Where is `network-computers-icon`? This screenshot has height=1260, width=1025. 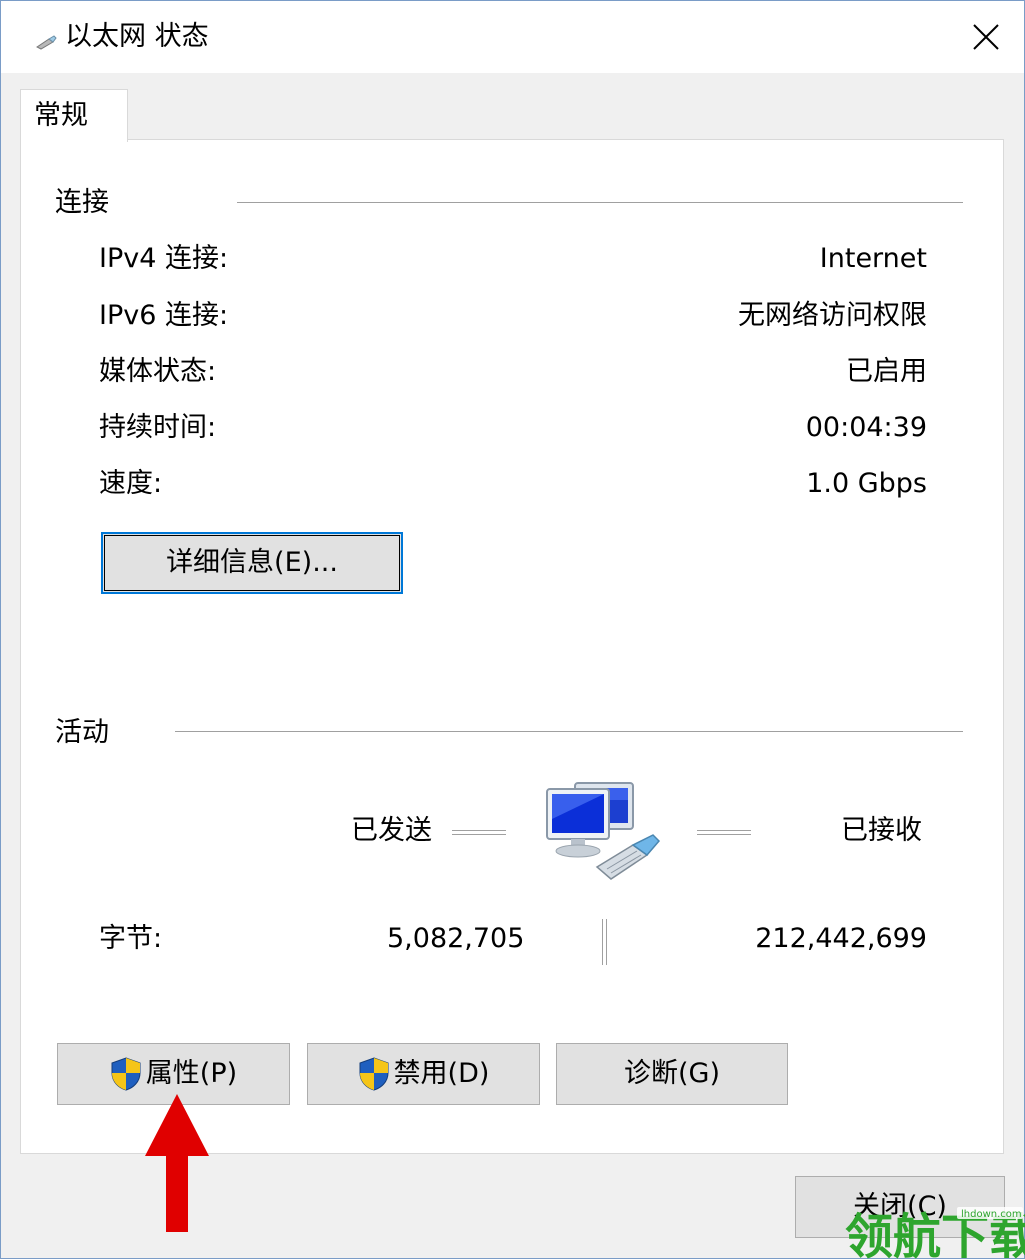 network-computers-icon is located at coordinates (603, 831).